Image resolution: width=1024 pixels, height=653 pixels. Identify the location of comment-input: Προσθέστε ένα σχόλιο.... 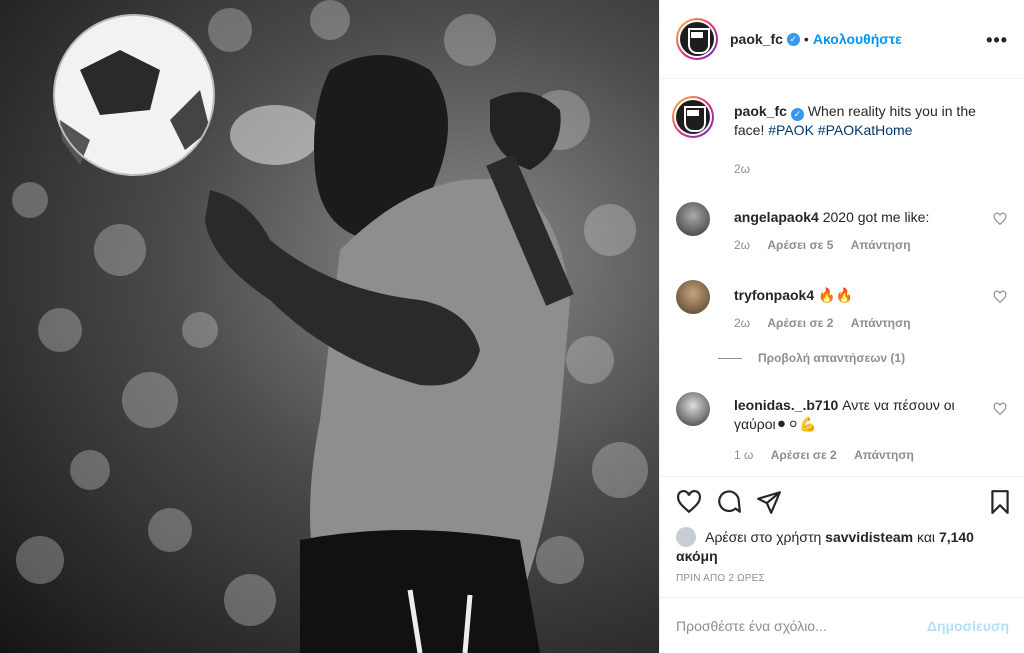
(801, 626).